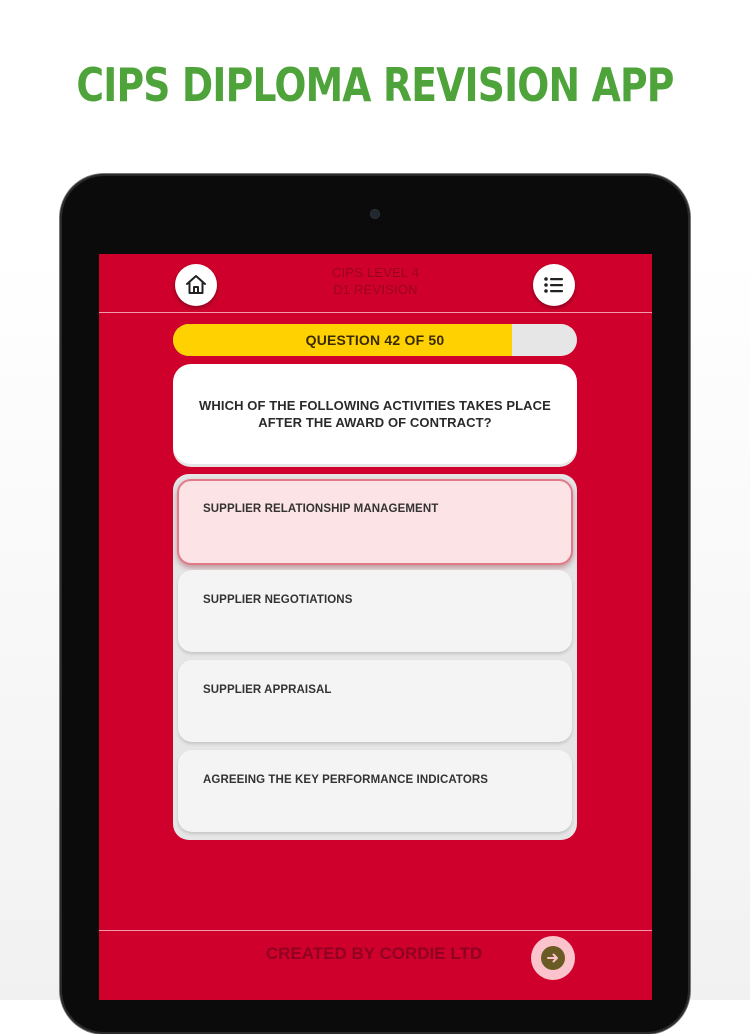 This screenshot has height=1034, width=750. Describe the element at coordinates (375, 289) in the screenshot. I see `header-title-line2: D1 REVISION` at that location.